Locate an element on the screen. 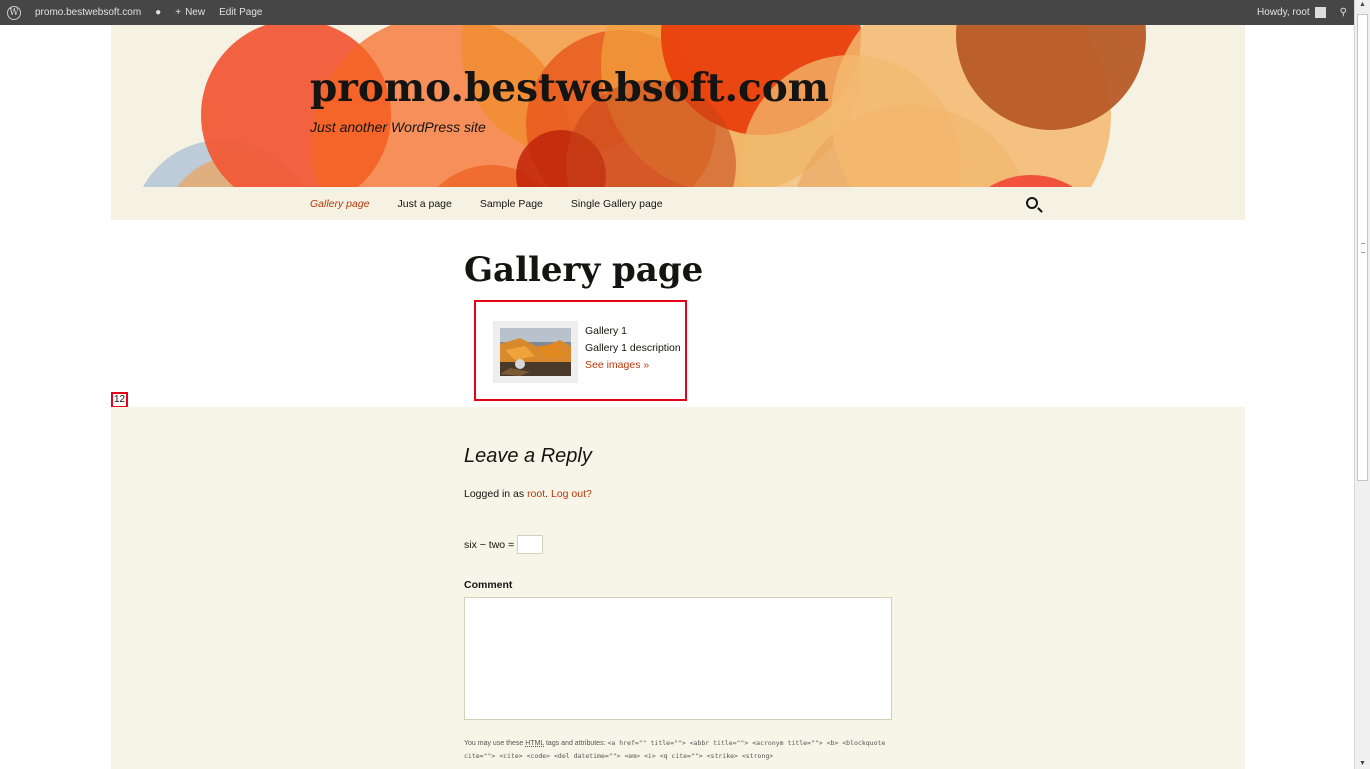 This screenshot has width=1370, height=769. captcha-question: six − two = is located at coordinates (489, 544).